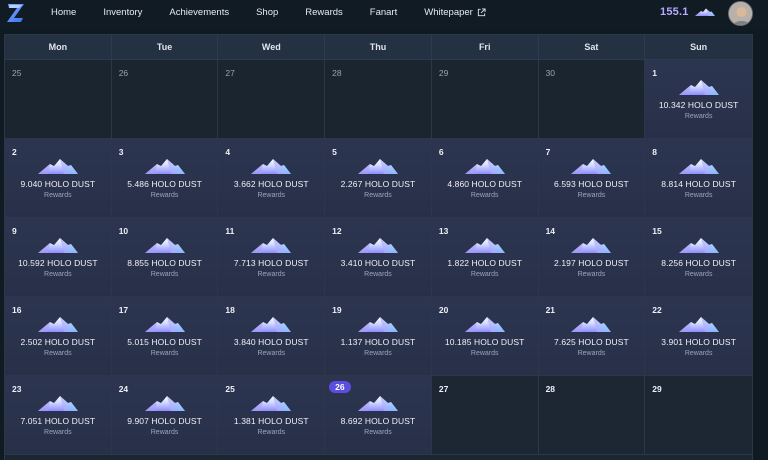 The width and height of the screenshot is (768, 460). I want to click on calendar-day-cell: 6 4.860 HOLO DUST Rewards, so click(485, 178).